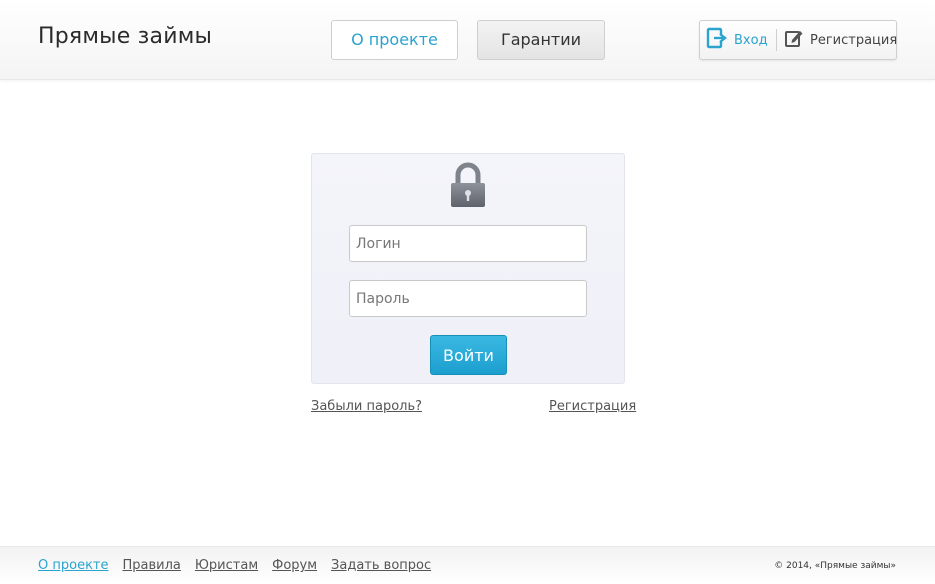  Describe the element at coordinates (776, 40) in the screenshot. I see `auth-divider` at that location.